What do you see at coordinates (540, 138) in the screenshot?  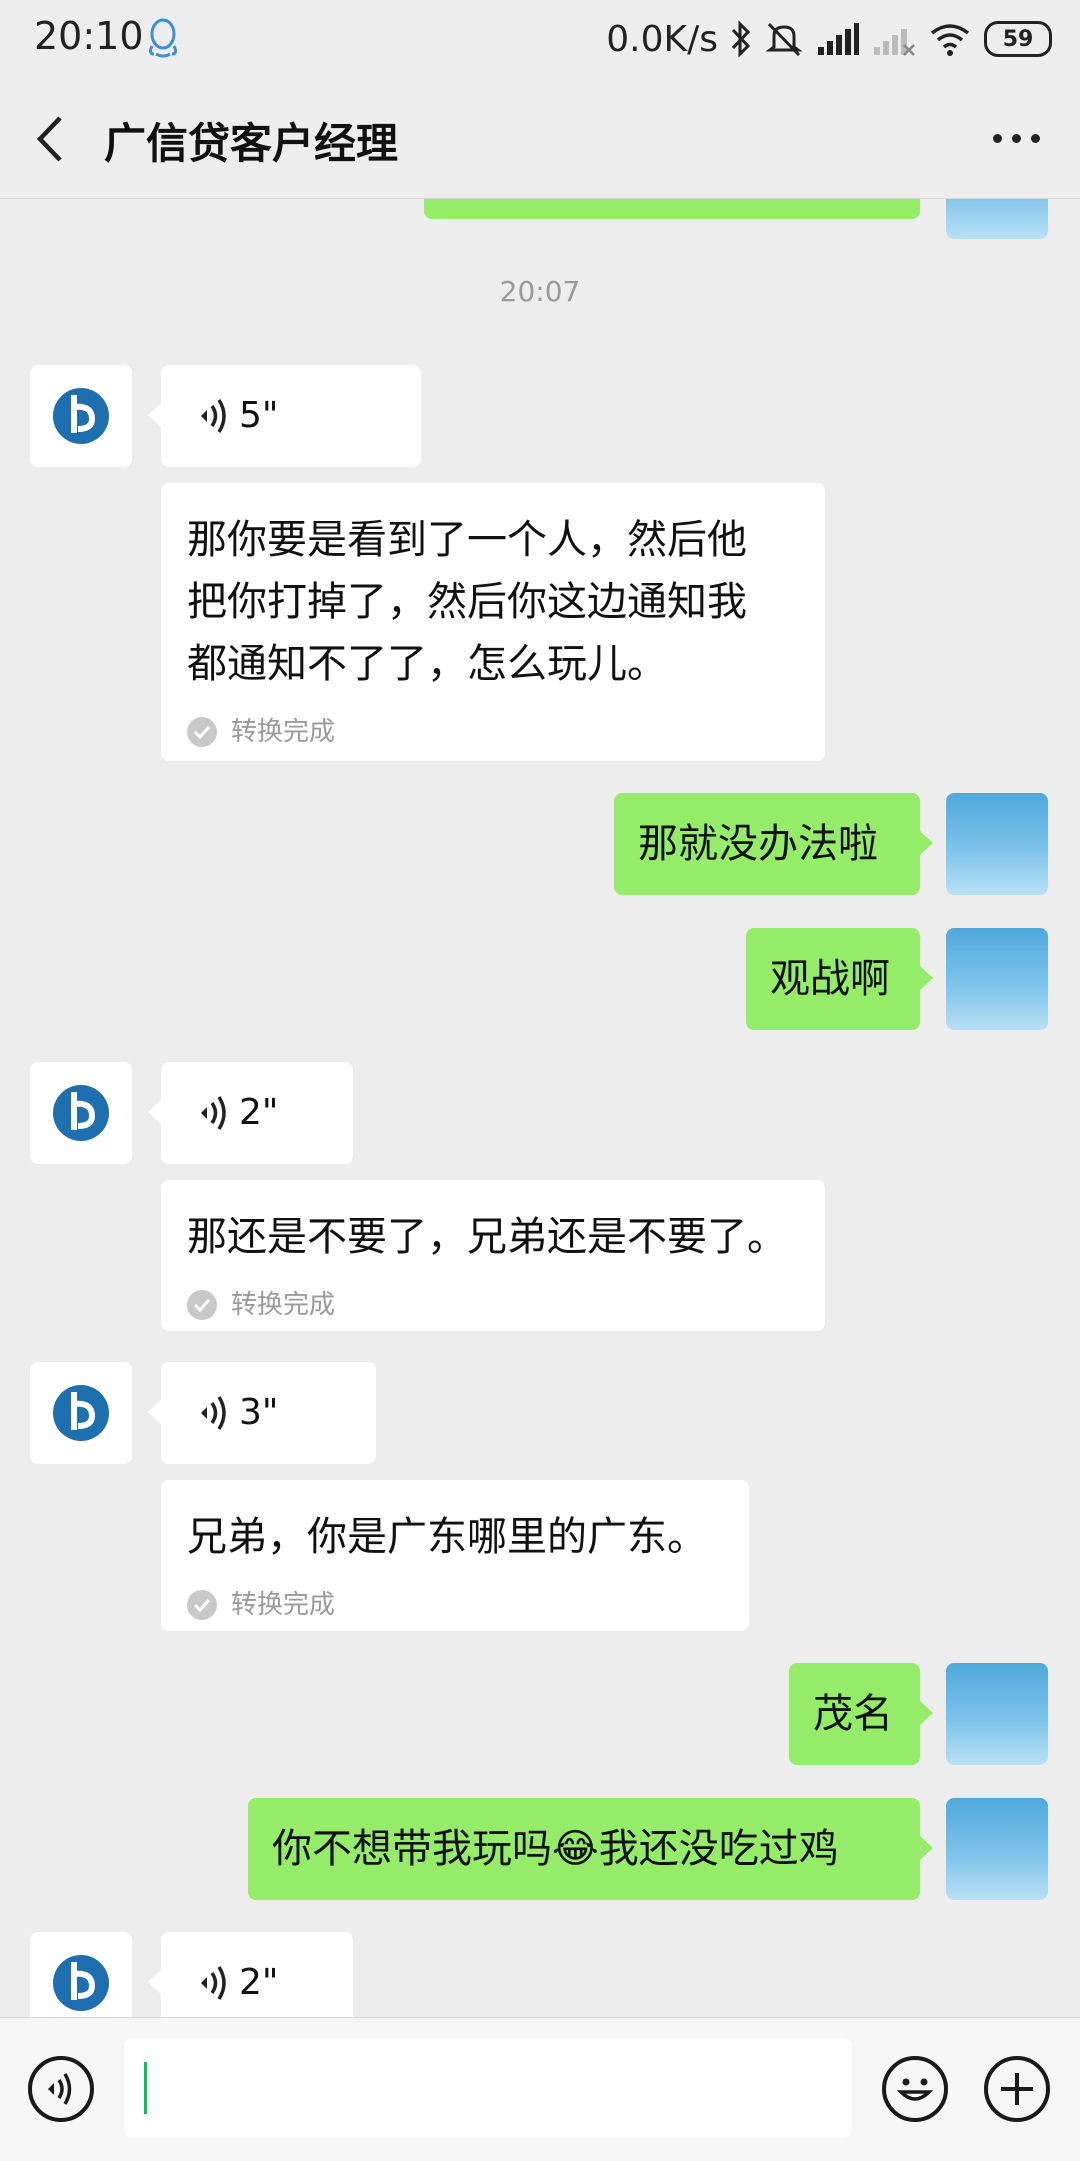 I see `chat-header: 广信贷客户经理` at bounding box center [540, 138].